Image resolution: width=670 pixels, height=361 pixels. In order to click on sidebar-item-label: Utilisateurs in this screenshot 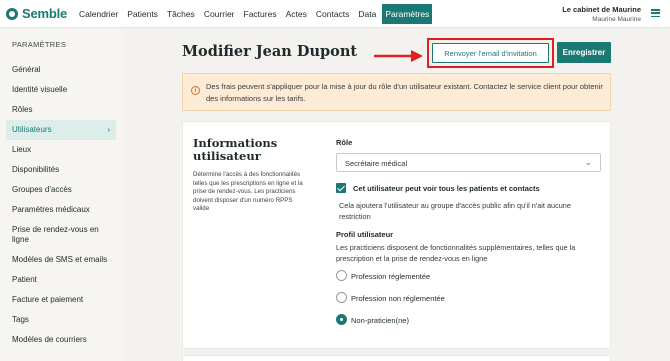, I will do `click(32, 129)`.